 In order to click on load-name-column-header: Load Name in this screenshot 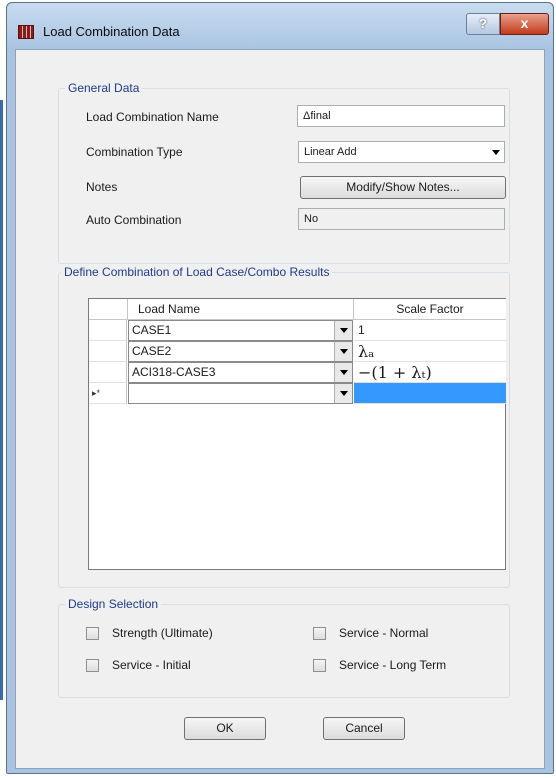, I will do `click(241, 309)`.